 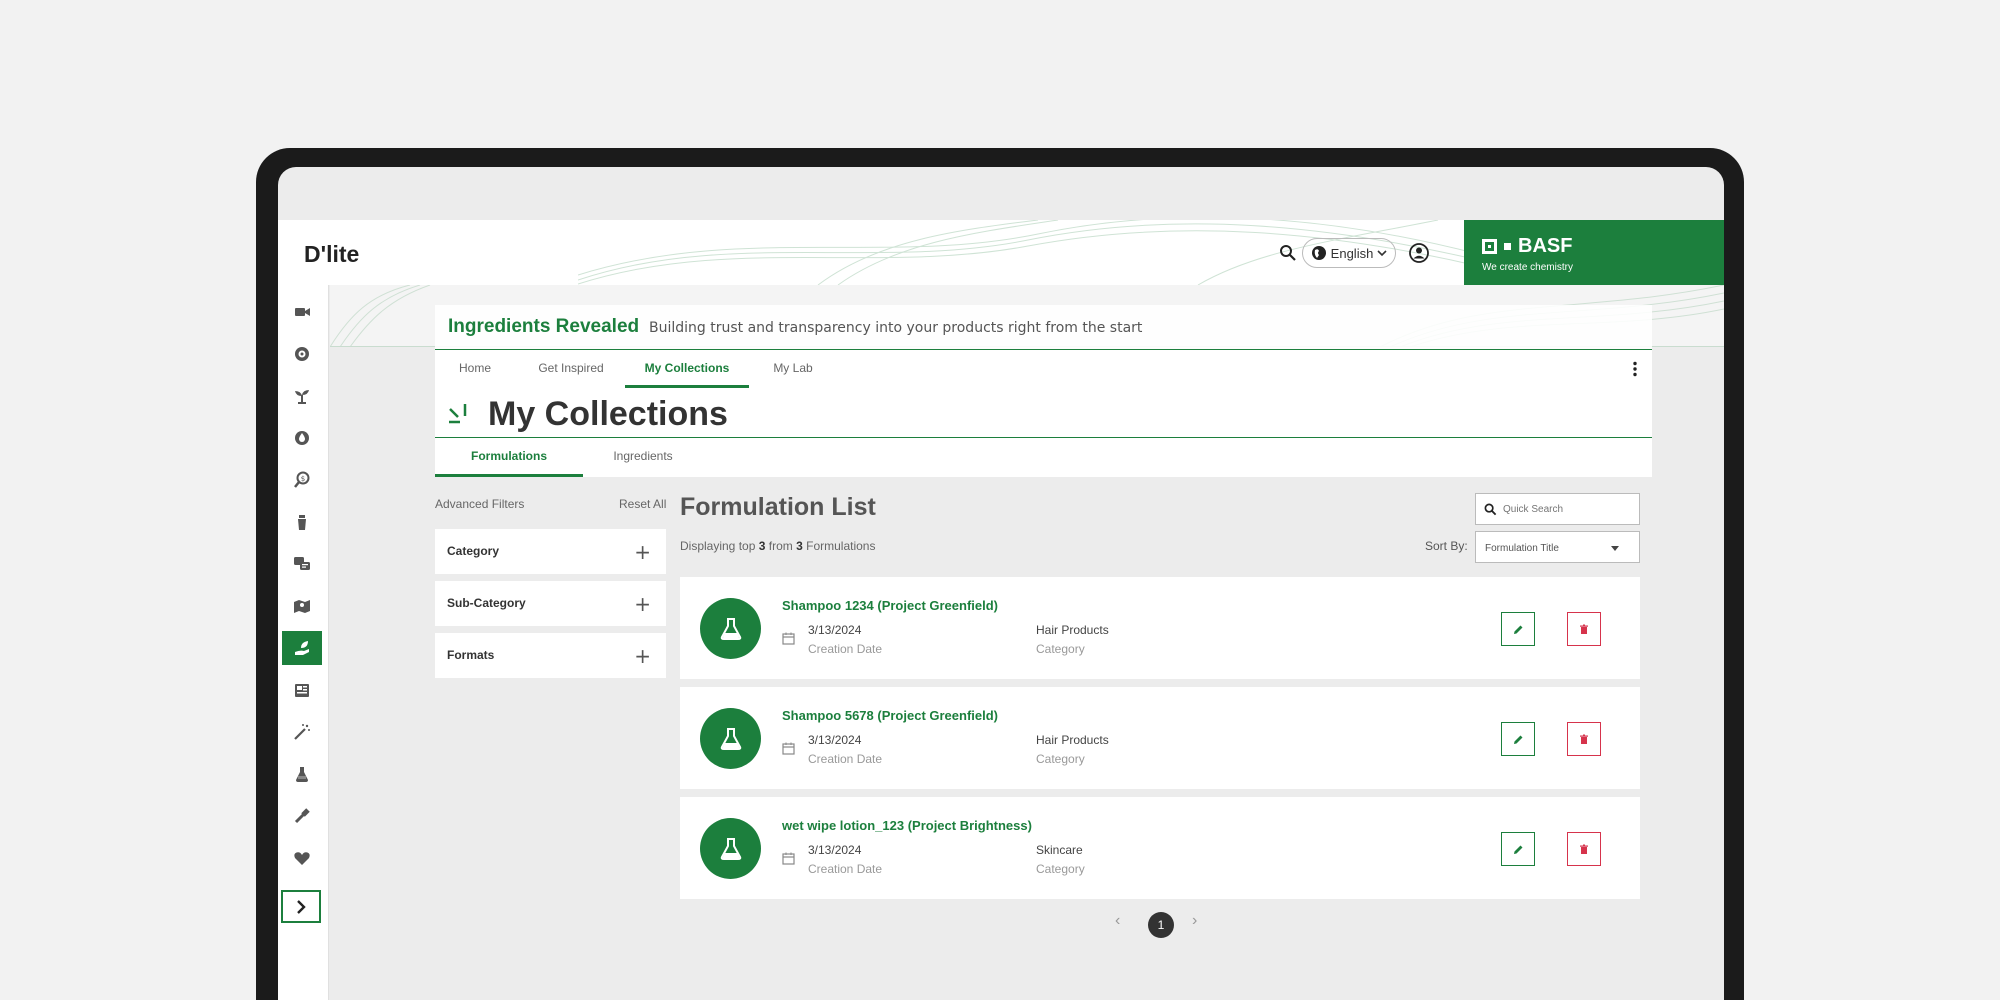 I want to click on sidebar-item-chat, so click(x=302, y=564).